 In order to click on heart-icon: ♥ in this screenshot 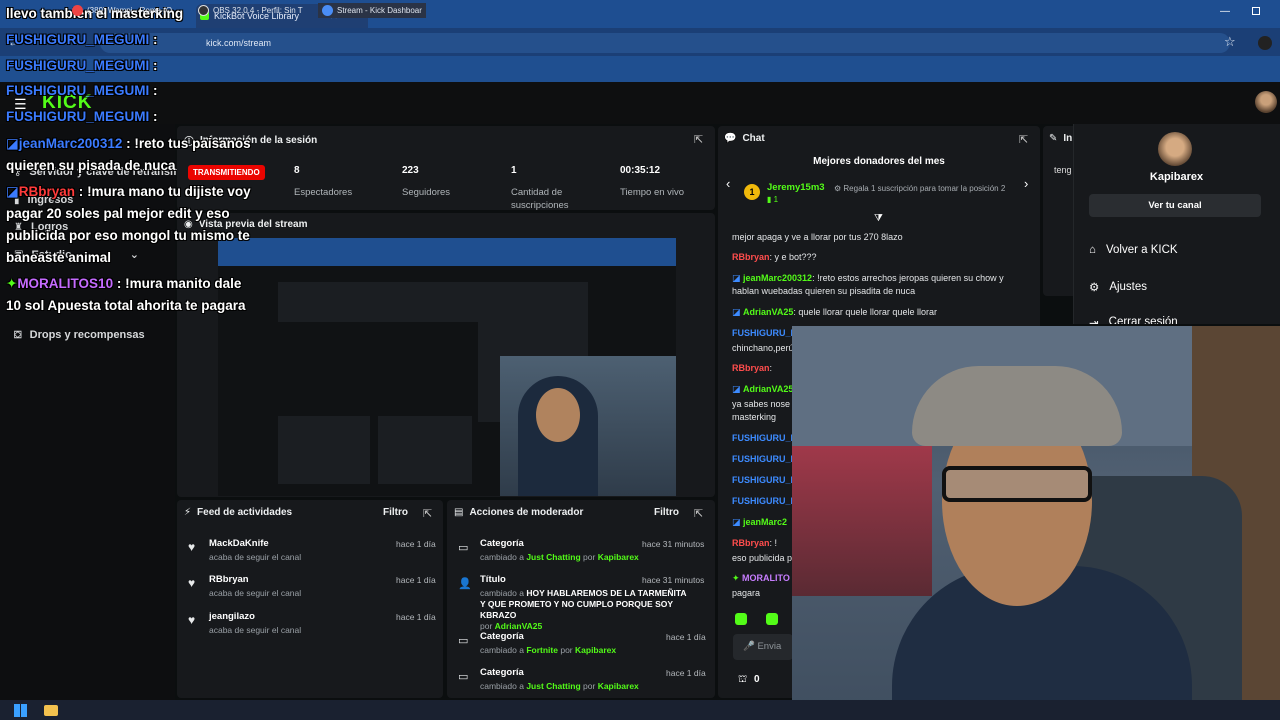, I will do `click(192, 547)`.